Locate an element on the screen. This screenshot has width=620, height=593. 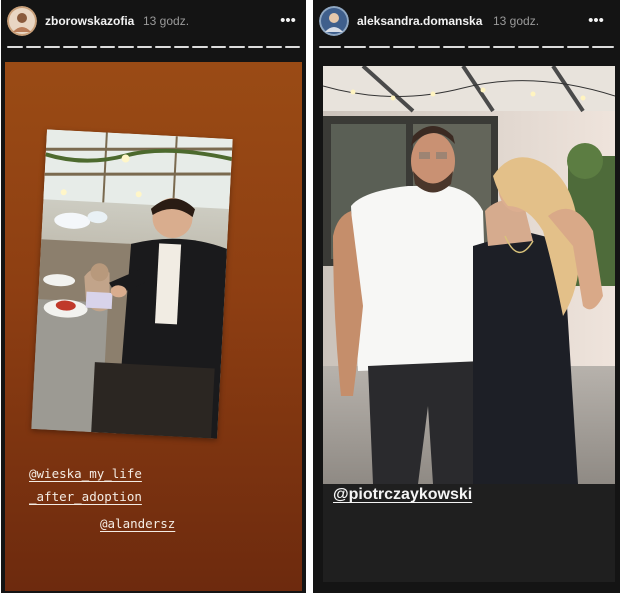
mention-piotrczaykowski: @piotrczaykowski is located at coordinates (402, 495).